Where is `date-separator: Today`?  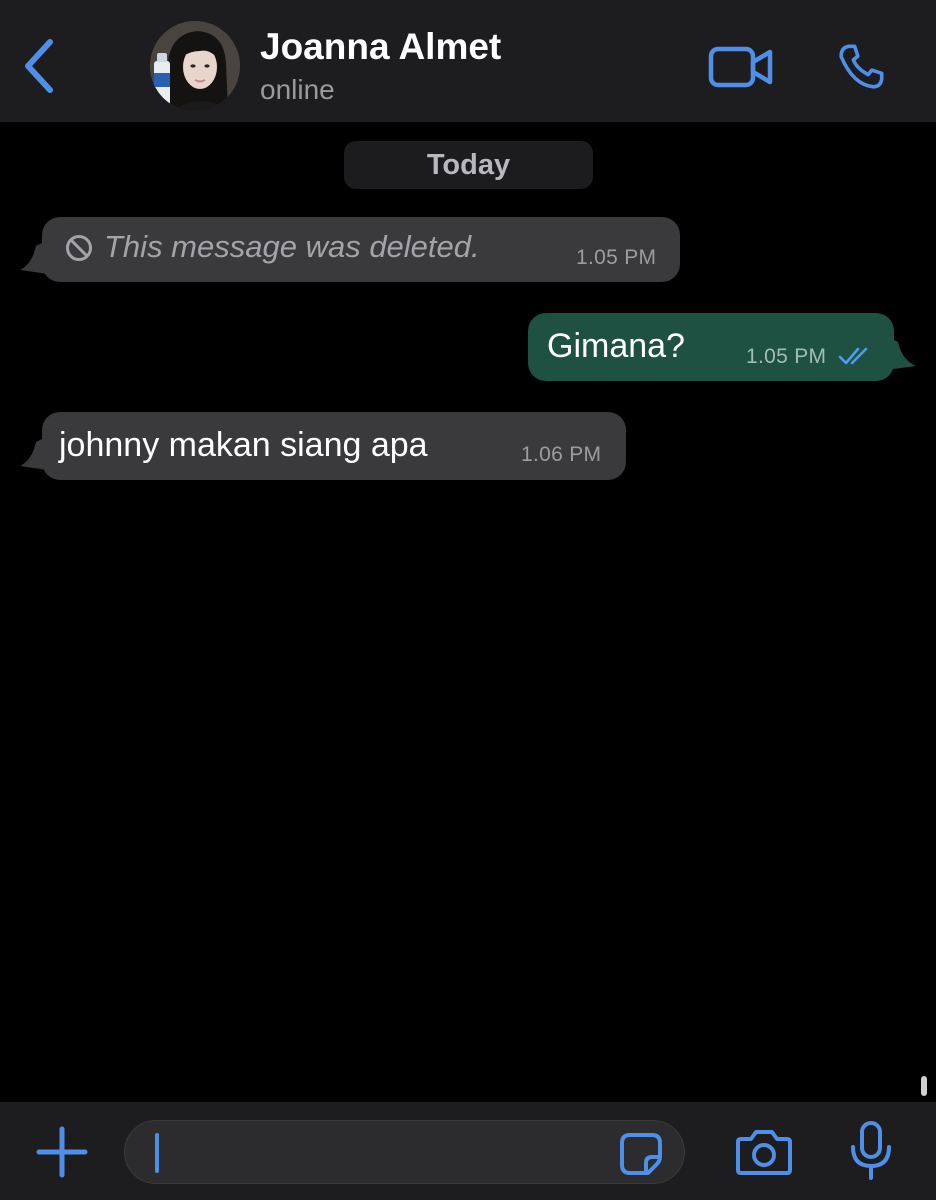
date-separator: Today is located at coordinates (468, 165).